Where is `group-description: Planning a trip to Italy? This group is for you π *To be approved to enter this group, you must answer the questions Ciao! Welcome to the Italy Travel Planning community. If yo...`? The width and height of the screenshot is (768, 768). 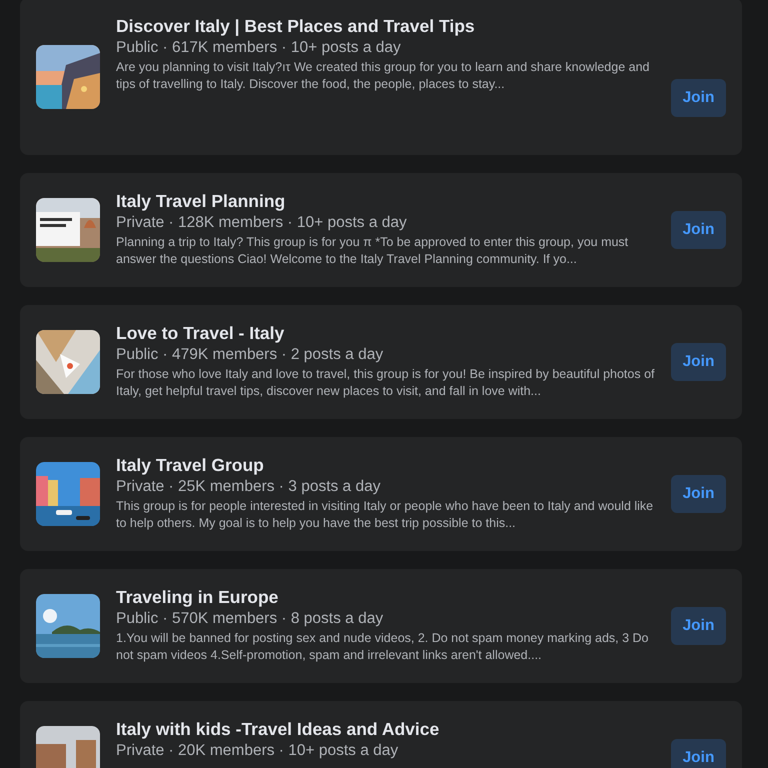
group-description: Planning a trip to Italy? This group is for you π *To be approved to enter this group, you must answer the questions Ciao! Welcome to the Italy Travel Planning community. If yo... is located at coordinates (373, 251).